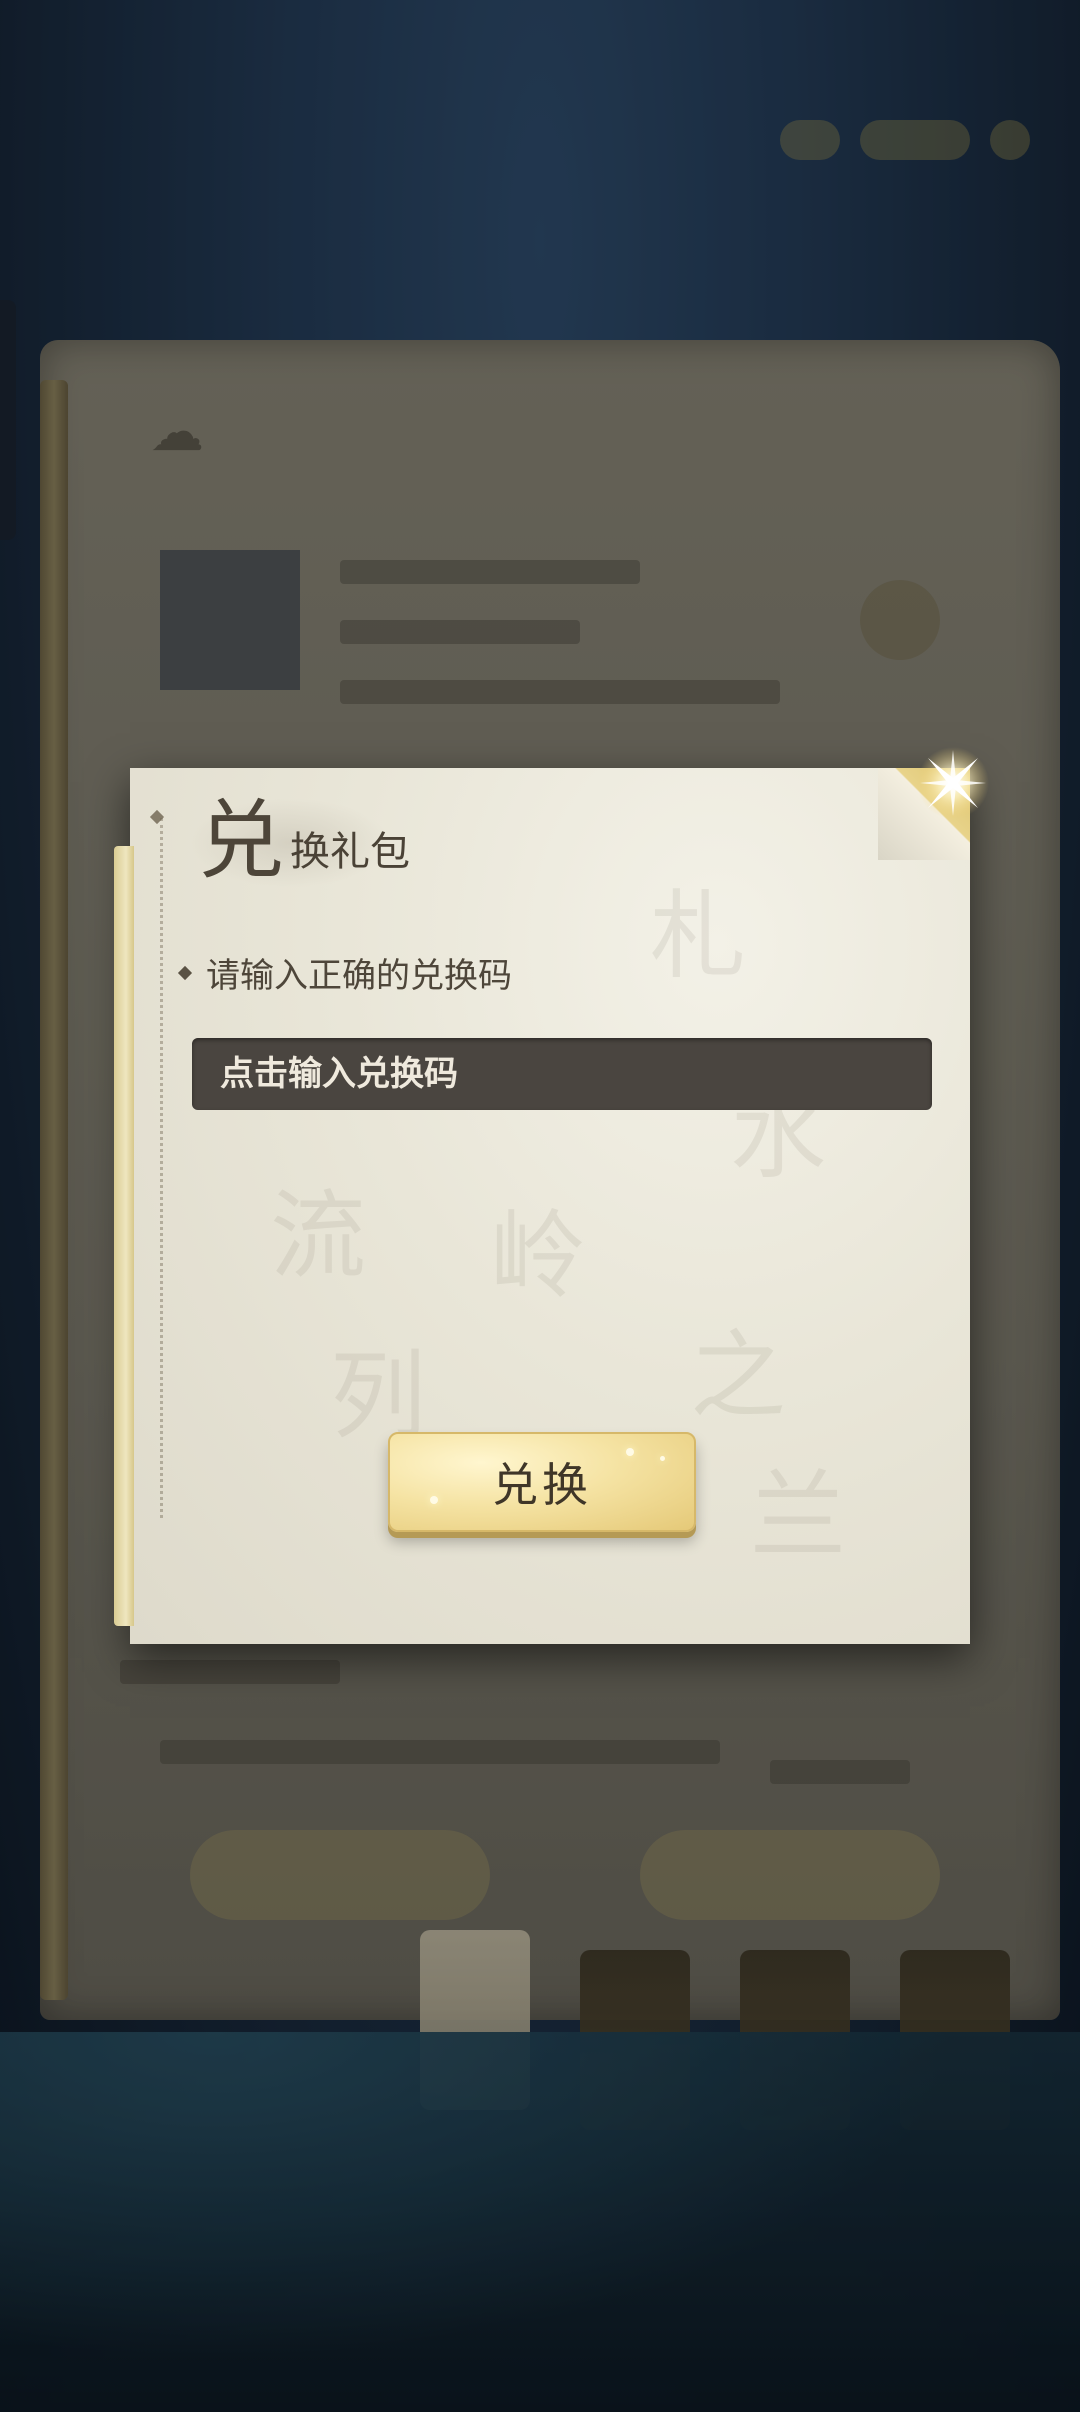 The width and height of the screenshot is (1080, 2412). Describe the element at coordinates (378, 1396) in the screenshot. I see `calligraphy-decoration: 列` at that location.